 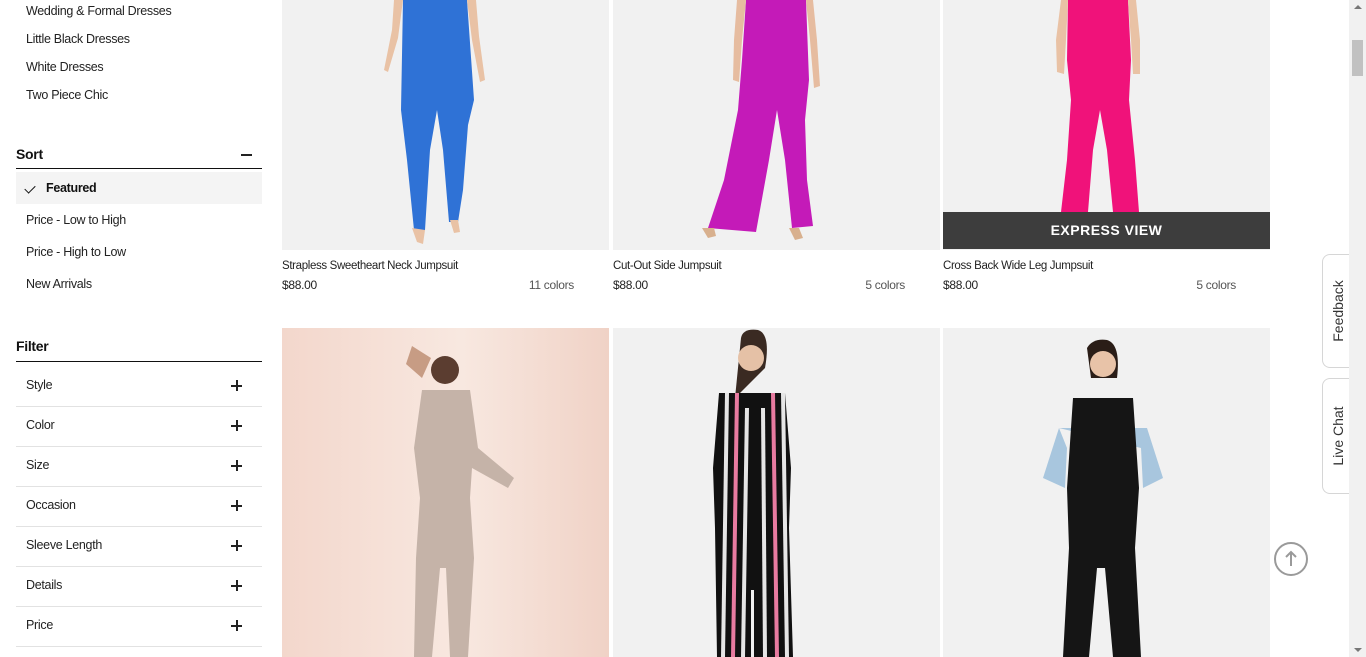 What do you see at coordinates (139, 284) in the screenshot?
I see `sort-option-new-arrivals: New Arrivals` at bounding box center [139, 284].